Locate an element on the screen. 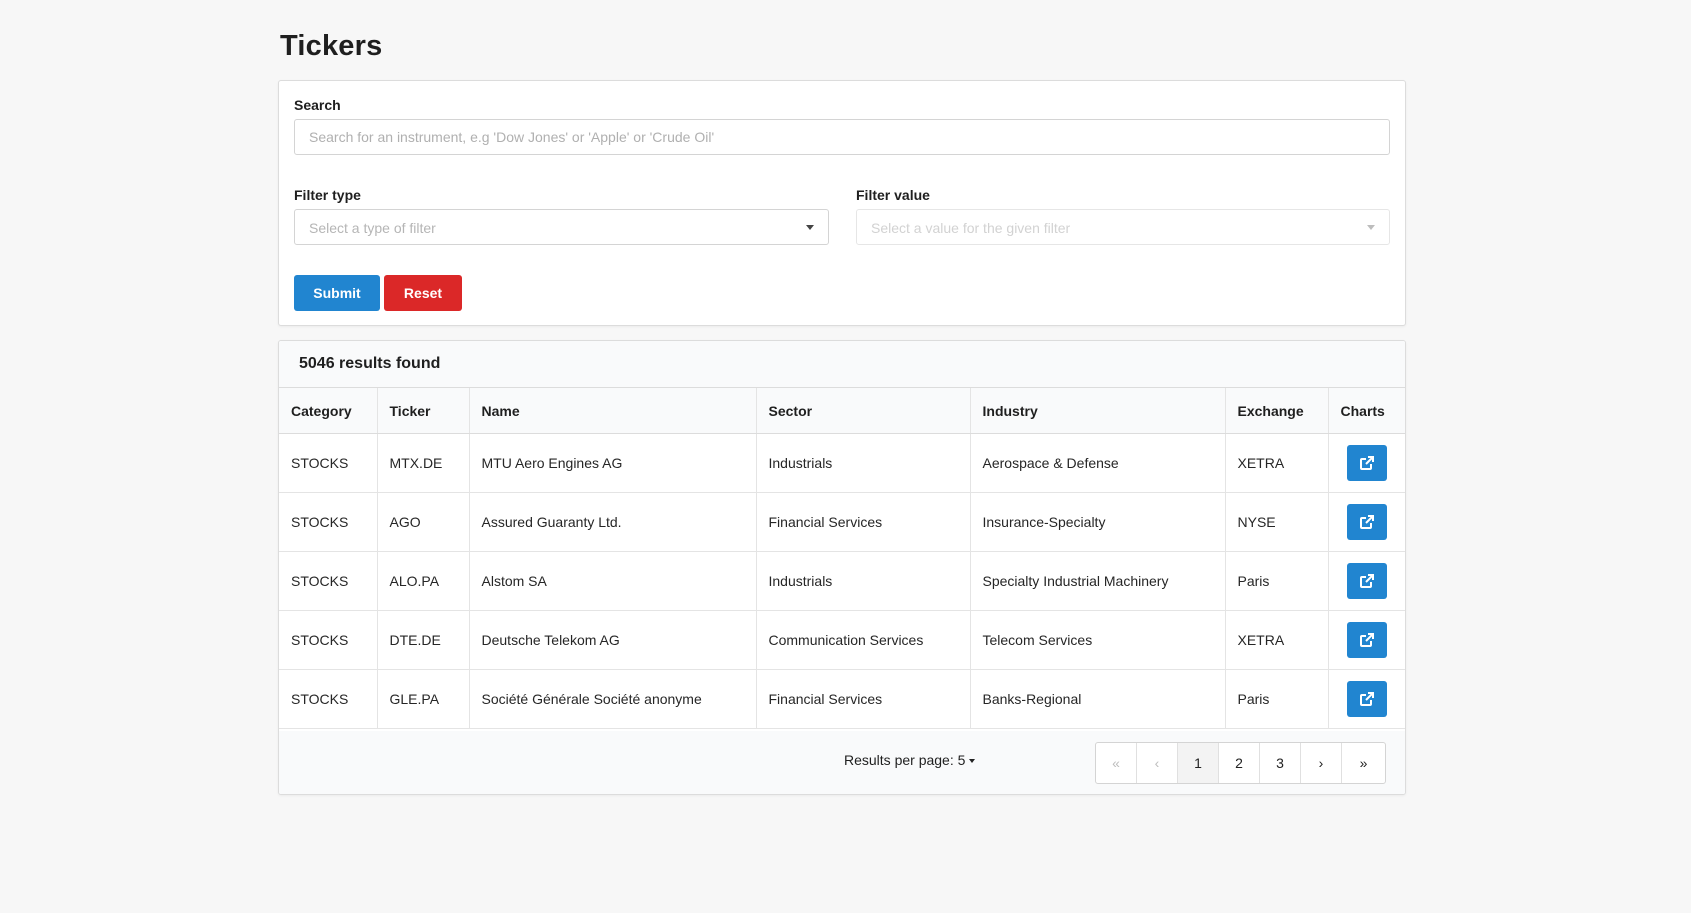 Image resolution: width=1691 pixels, height=913 pixels. filter-type-label: Filter type is located at coordinates (327, 195).